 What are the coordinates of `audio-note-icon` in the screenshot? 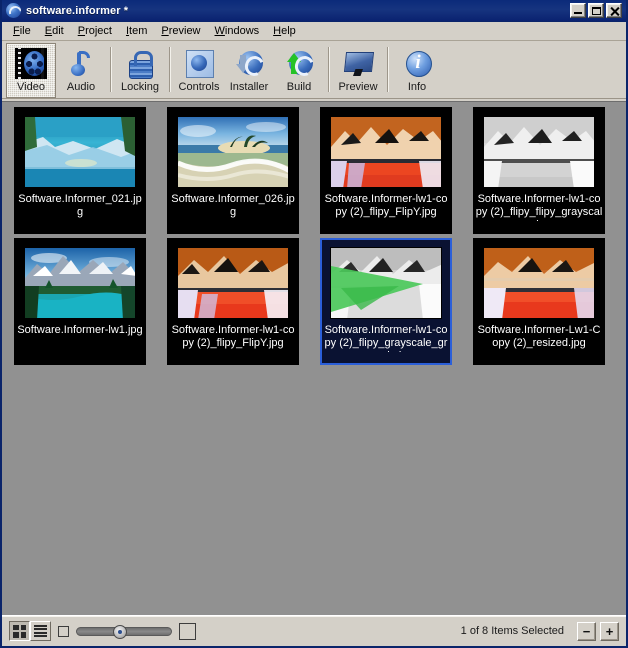 It's located at (81, 63).